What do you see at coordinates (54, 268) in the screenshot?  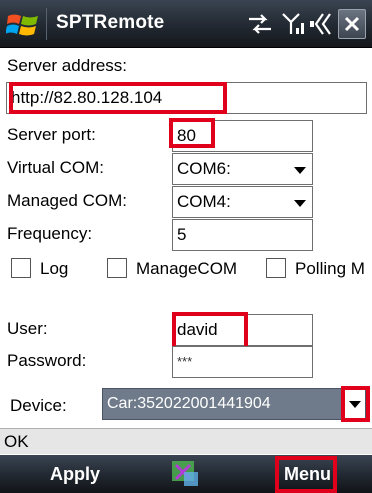 I see `log-checkbox-label: Log` at bounding box center [54, 268].